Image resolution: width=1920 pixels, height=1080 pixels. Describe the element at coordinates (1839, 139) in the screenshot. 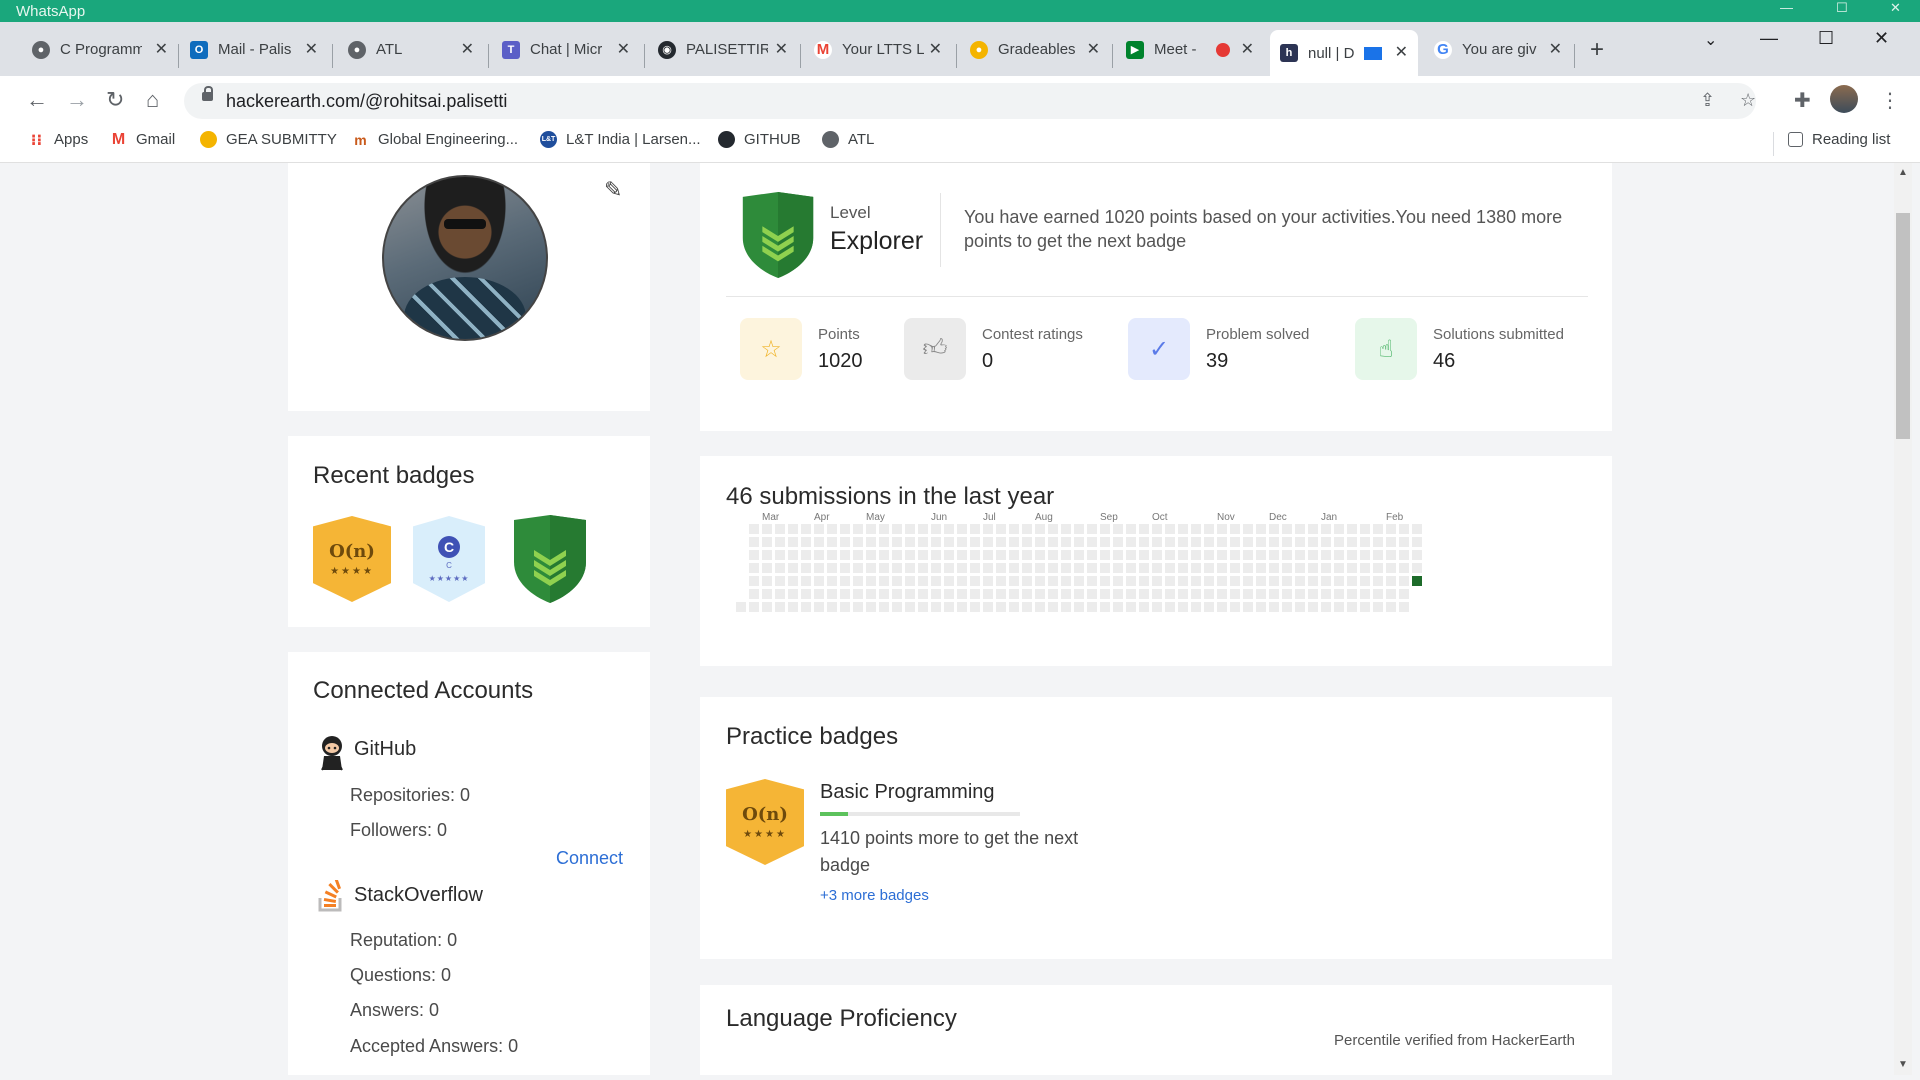

I see `reading-list: Reading list` at that location.